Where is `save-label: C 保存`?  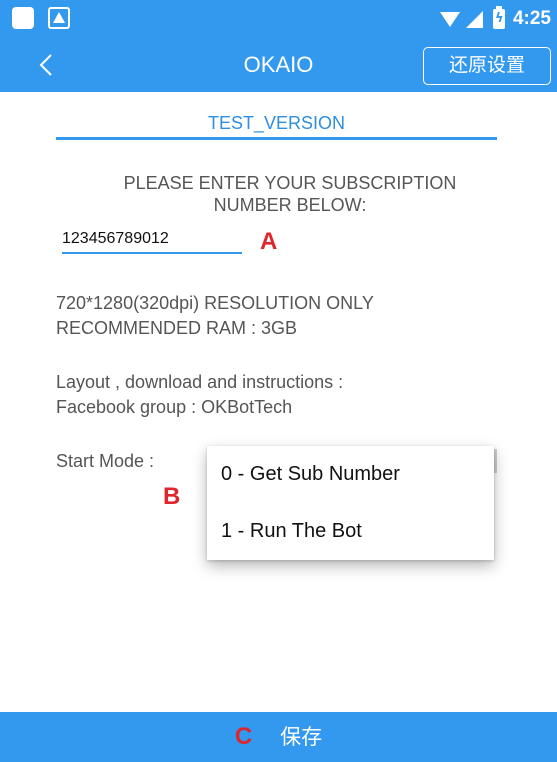
save-label: C 保存 is located at coordinates (278, 737).